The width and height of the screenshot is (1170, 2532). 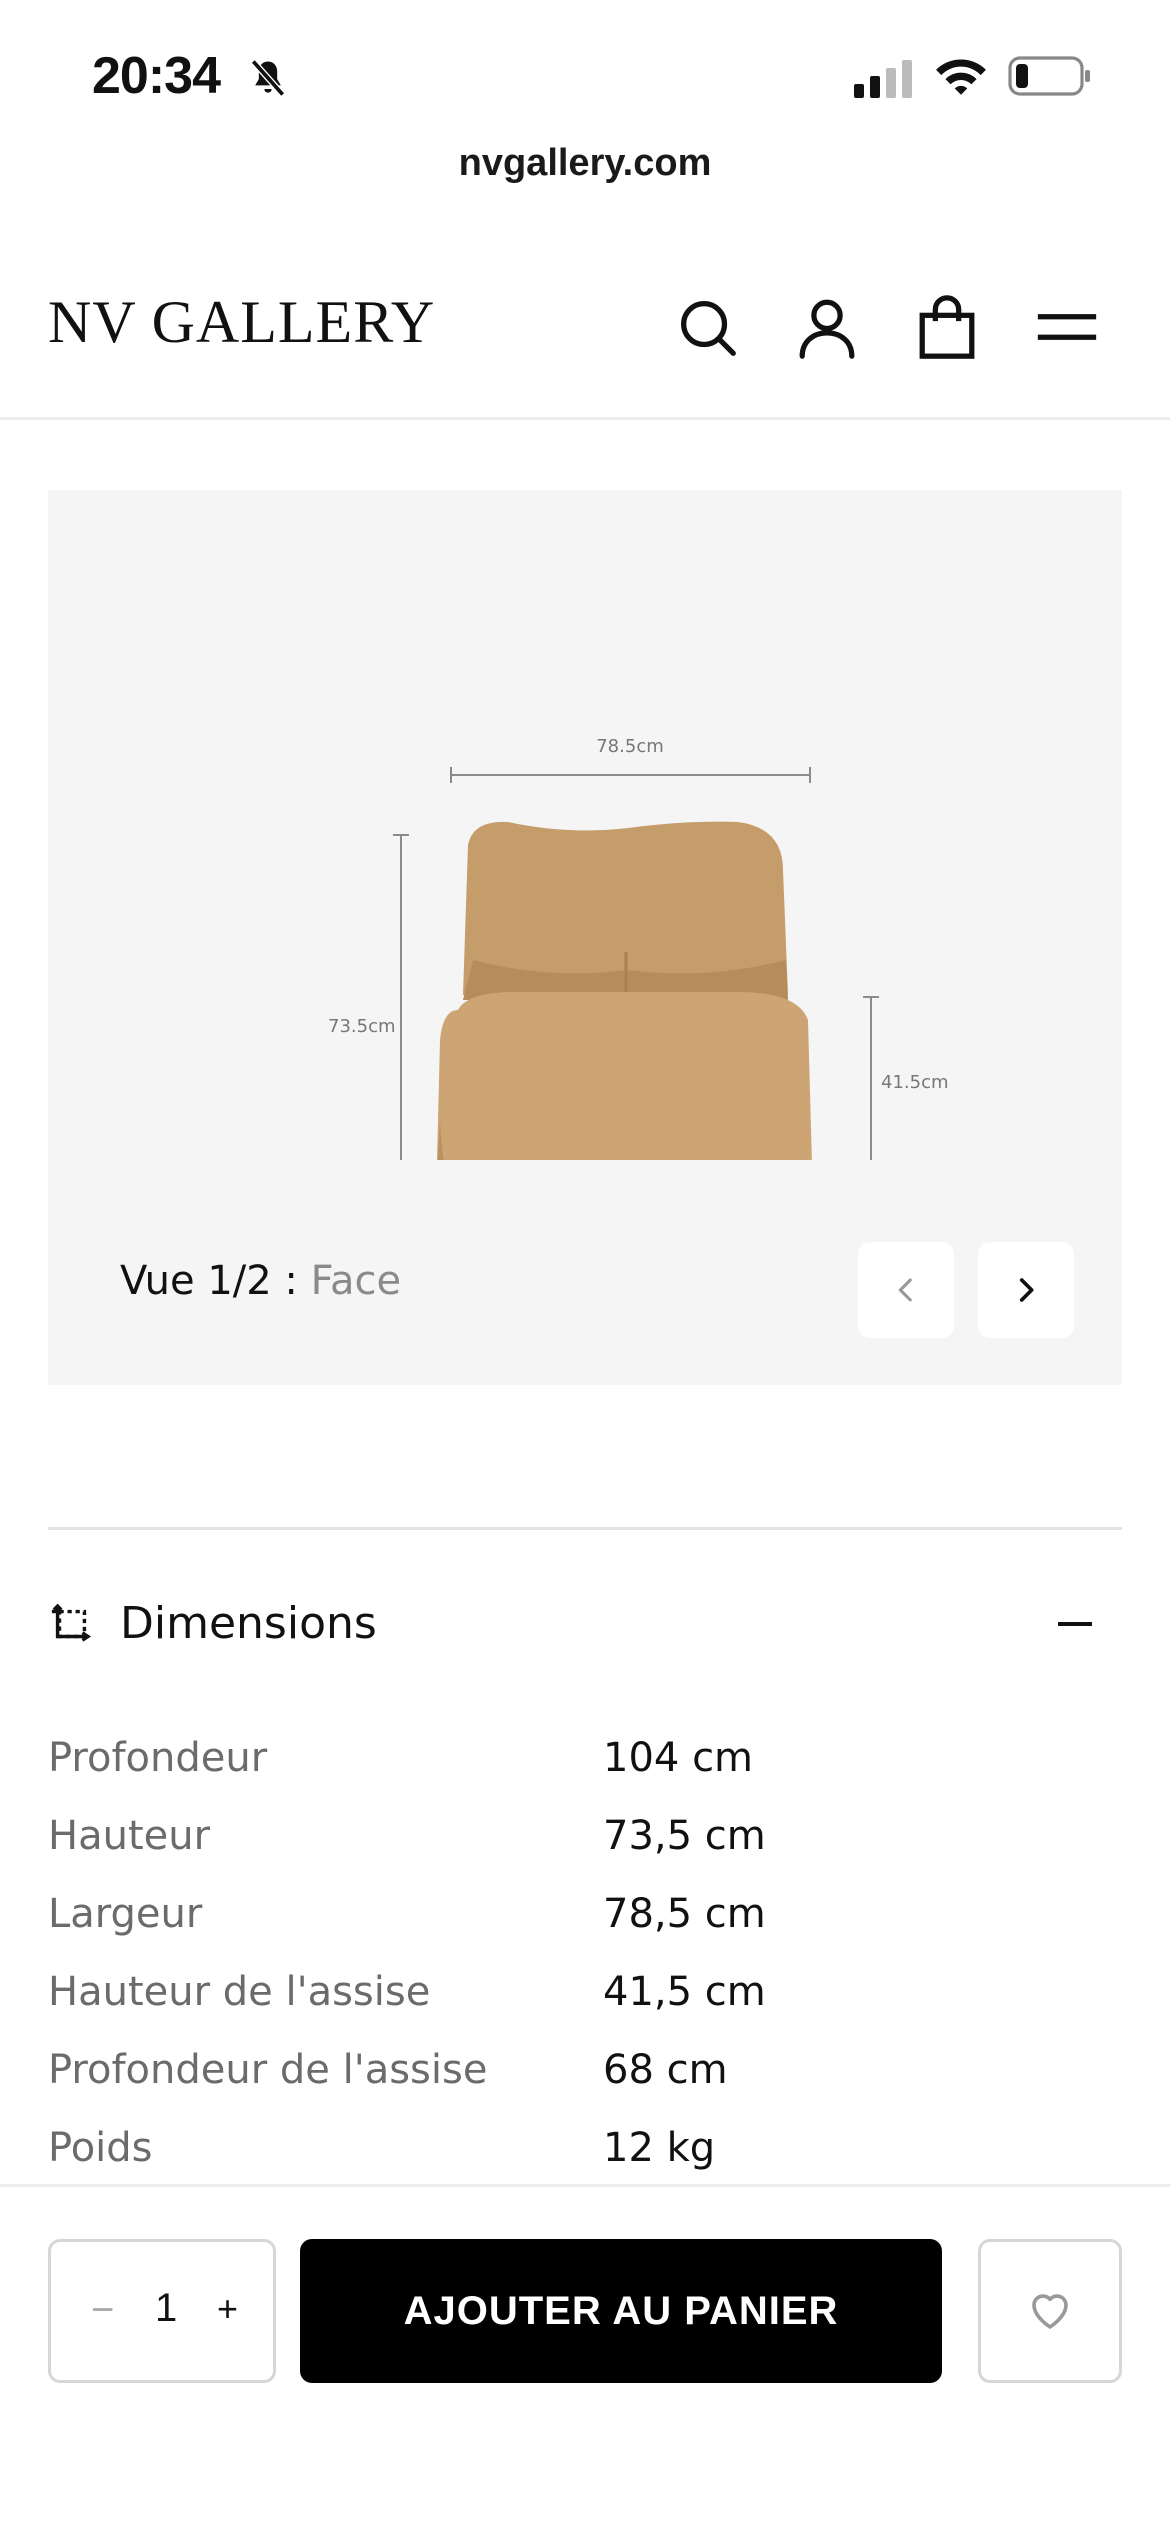 What do you see at coordinates (665, 2070) in the screenshot?
I see `dimension-value: 68 cm` at bounding box center [665, 2070].